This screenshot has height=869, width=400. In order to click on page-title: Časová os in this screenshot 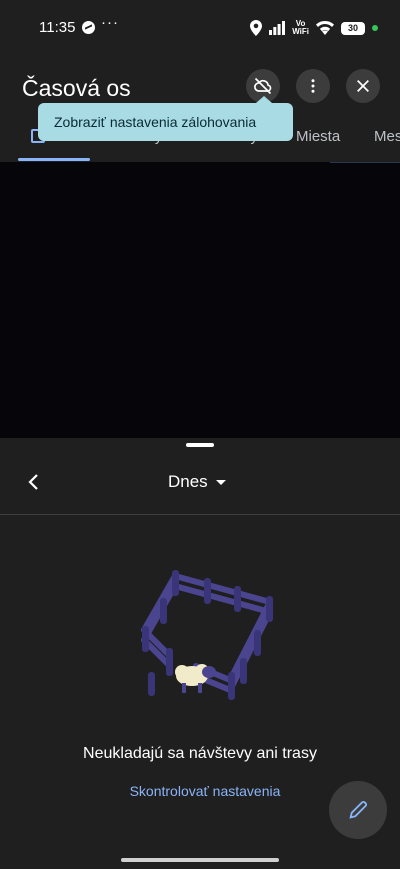, I will do `click(76, 88)`.